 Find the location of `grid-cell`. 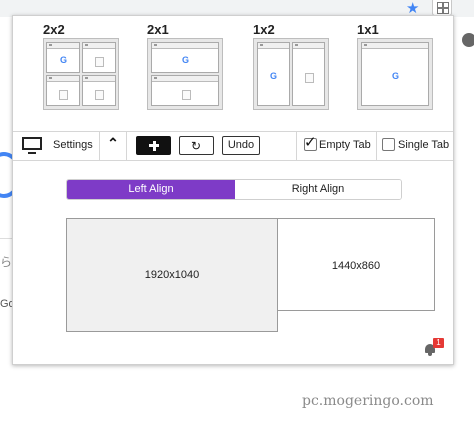

grid-cell is located at coordinates (446, 11).